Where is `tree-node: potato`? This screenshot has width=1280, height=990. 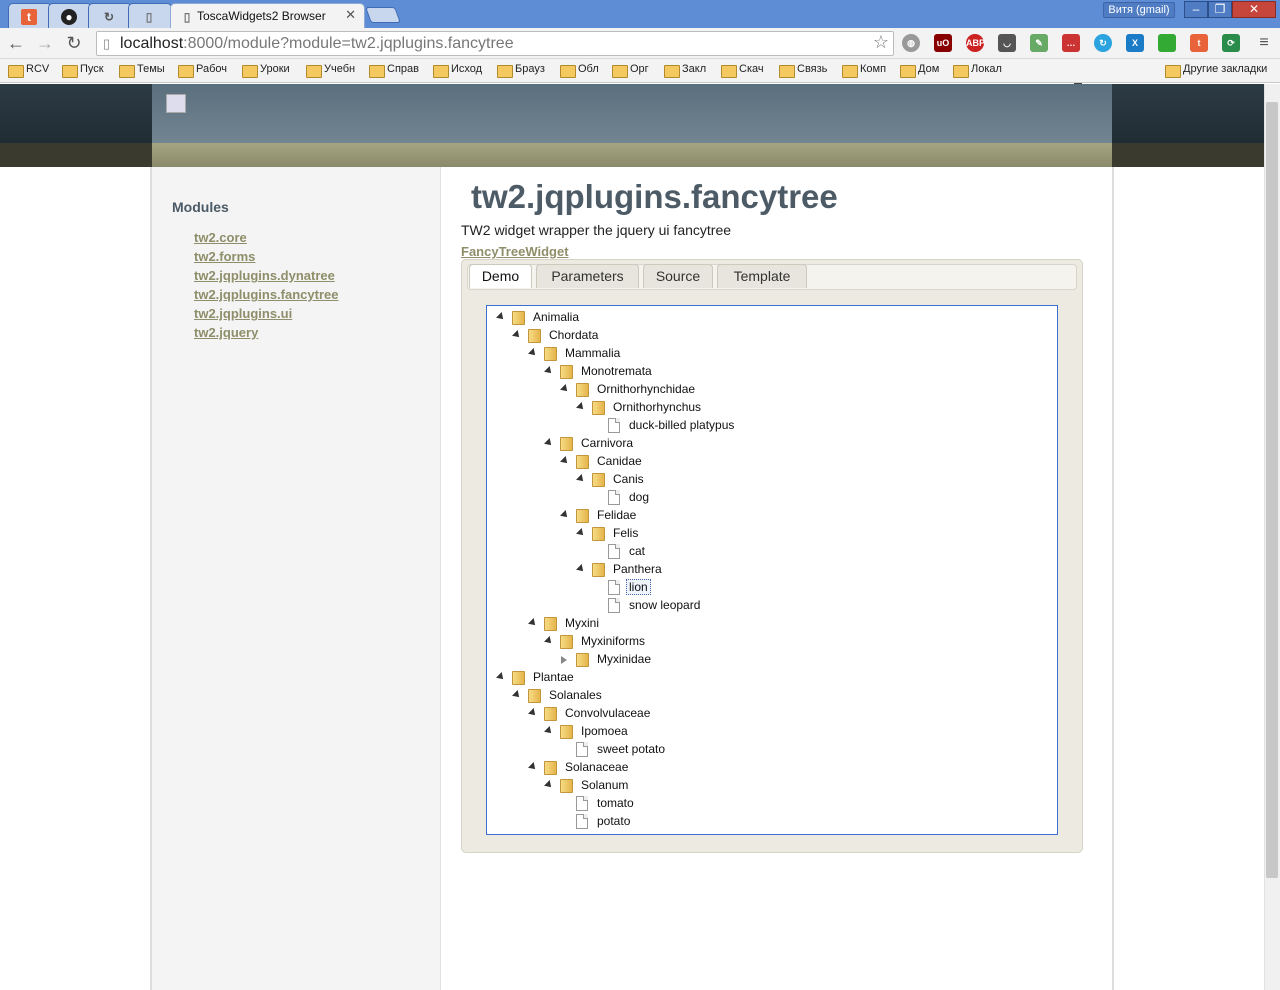
tree-node: potato is located at coordinates (709, 822).